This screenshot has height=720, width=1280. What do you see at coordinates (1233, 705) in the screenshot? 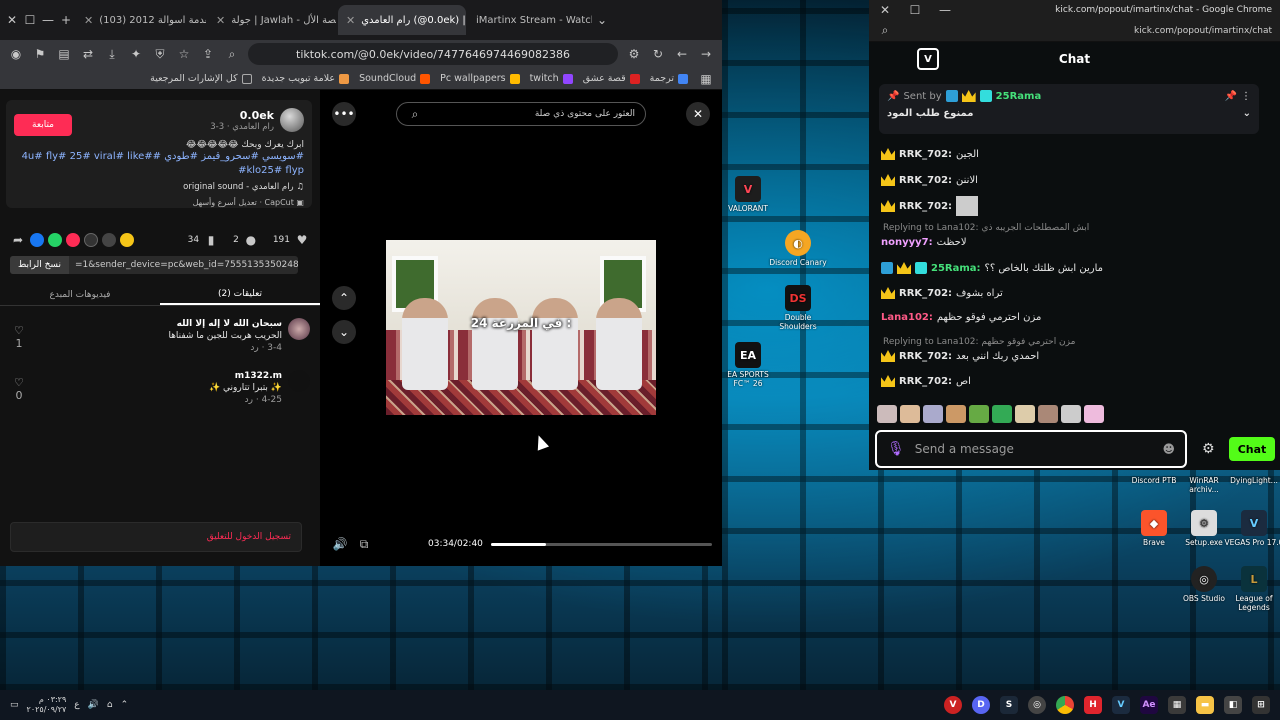
I see `capcut-taskbar-icon: ◧` at bounding box center [1233, 705].